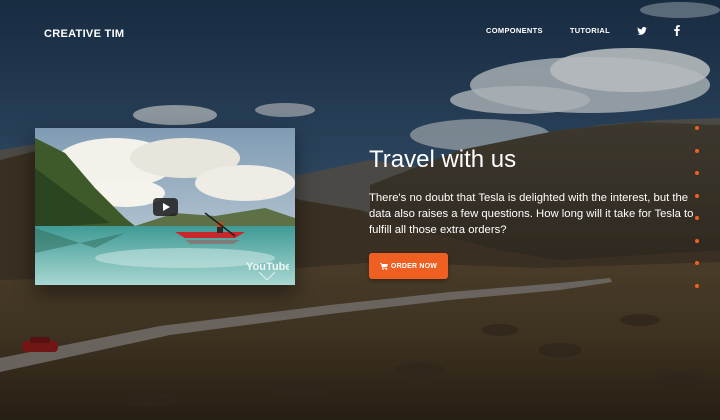  Describe the element at coordinates (677, 30) in the screenshot. I see `facebook-icon` at that location.